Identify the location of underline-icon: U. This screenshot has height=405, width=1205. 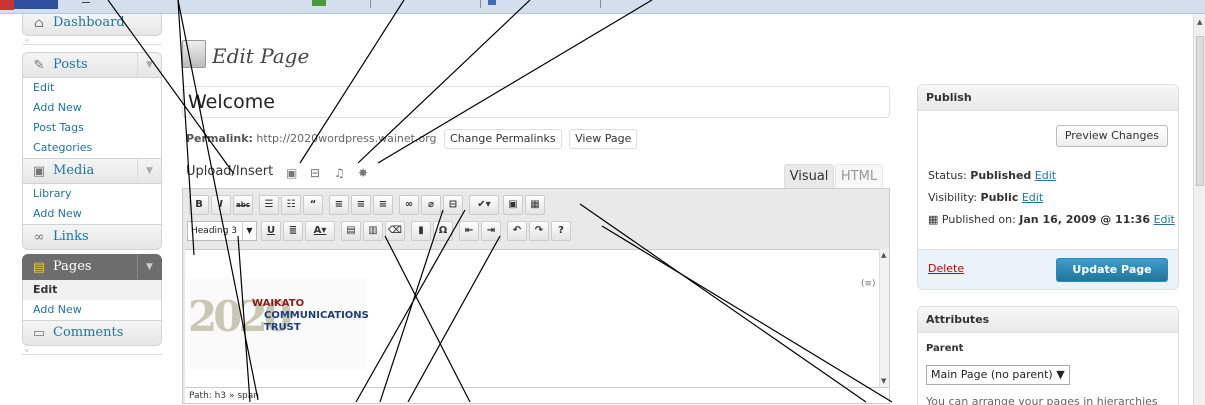
(271, 231).